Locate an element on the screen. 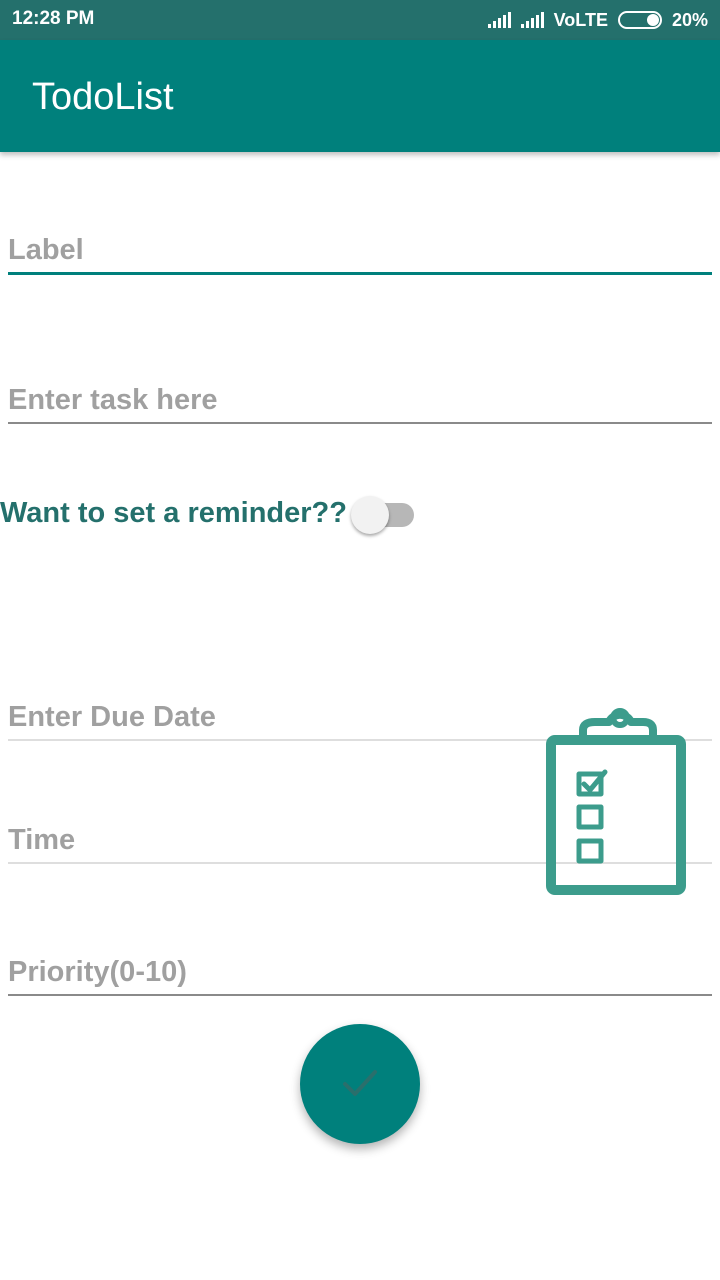 The image size is (720, 1280). task-input is located at coordinates (360, 400).